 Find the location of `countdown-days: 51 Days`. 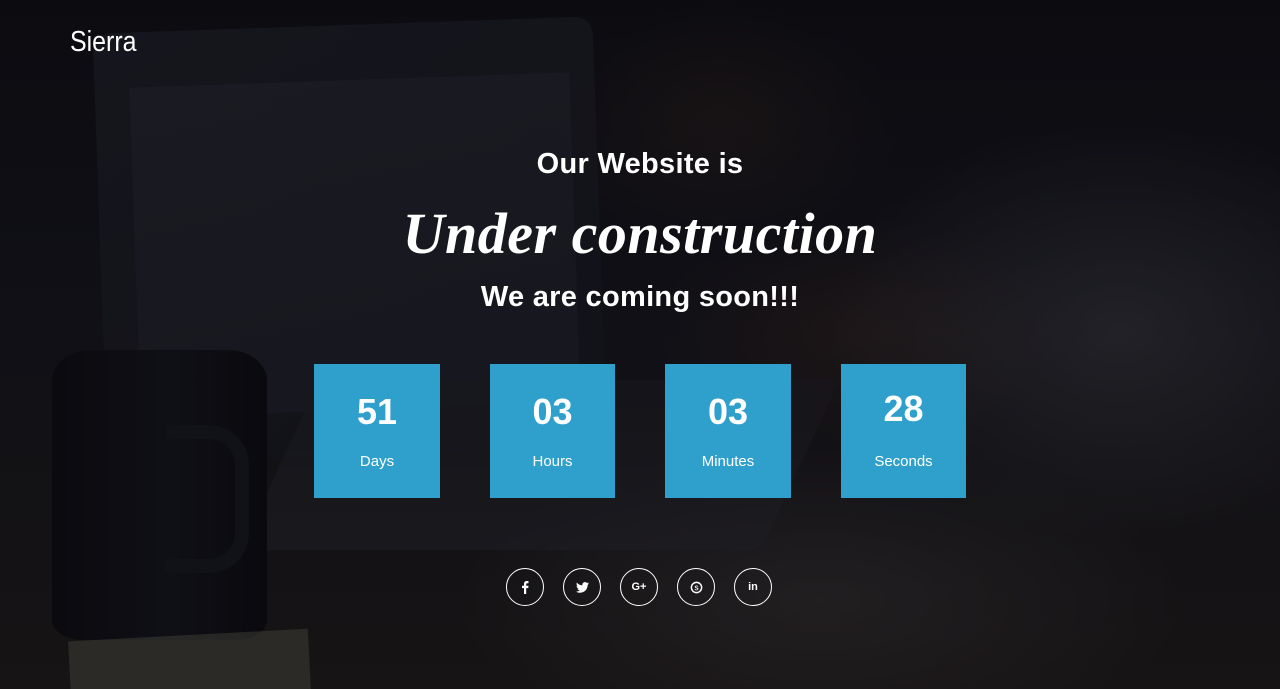

countdown-days: 51 Days is located at coordinates (377, 431).